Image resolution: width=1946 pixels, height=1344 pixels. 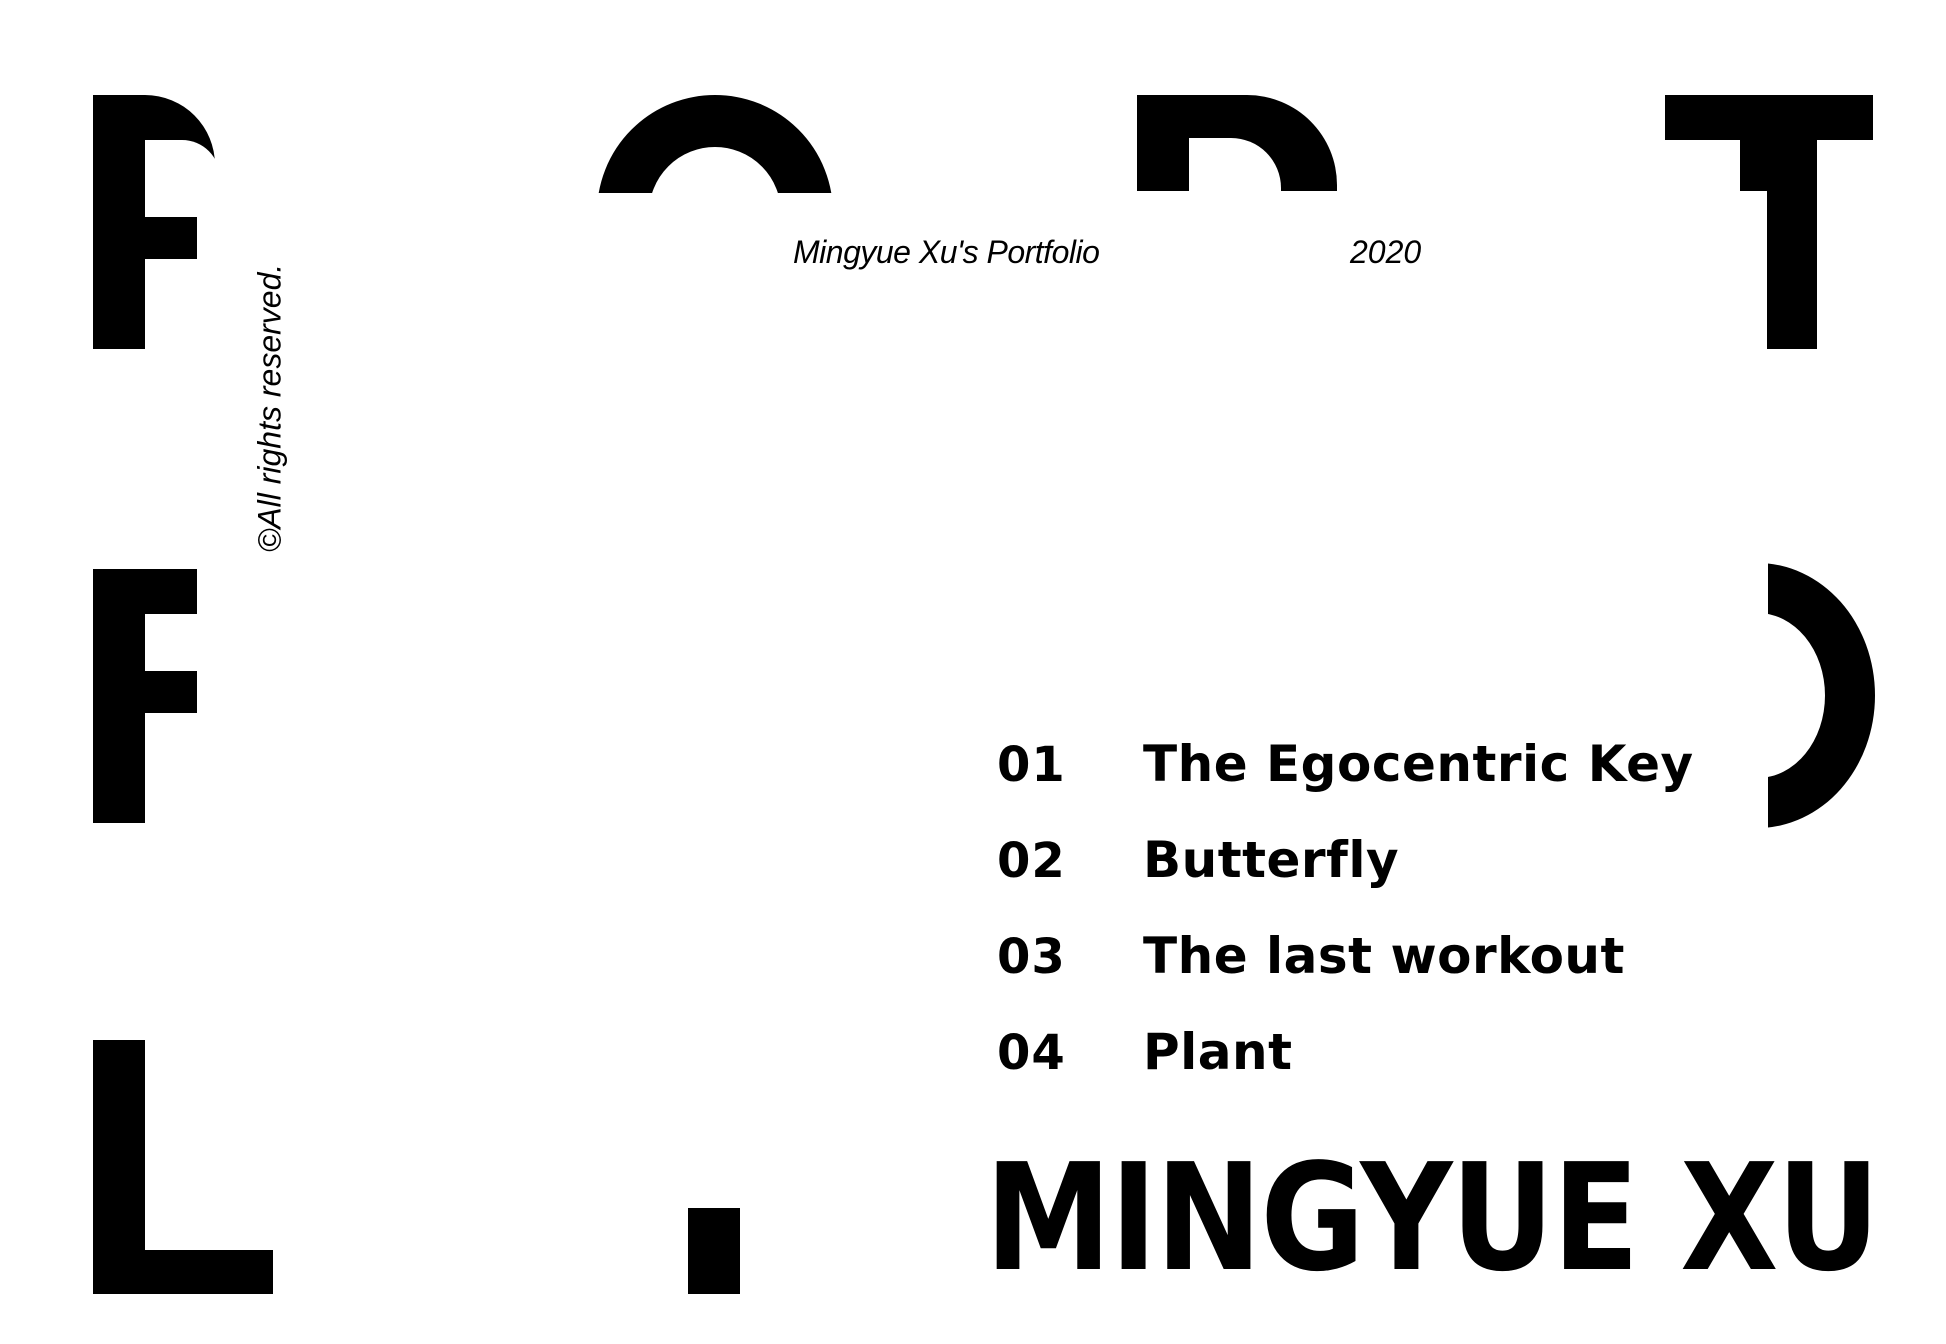 What do you see at coordinates (183, 1272) in the screenshot?
I see `decor-l-foot` at bounding box center [183, 1272].